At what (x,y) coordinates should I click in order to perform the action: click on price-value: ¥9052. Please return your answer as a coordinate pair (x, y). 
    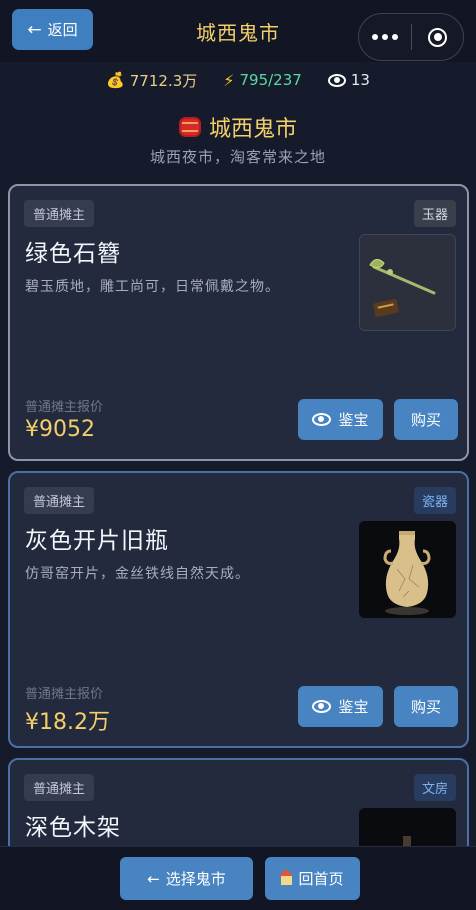
    Looking at the image, I should click on (60, 429).